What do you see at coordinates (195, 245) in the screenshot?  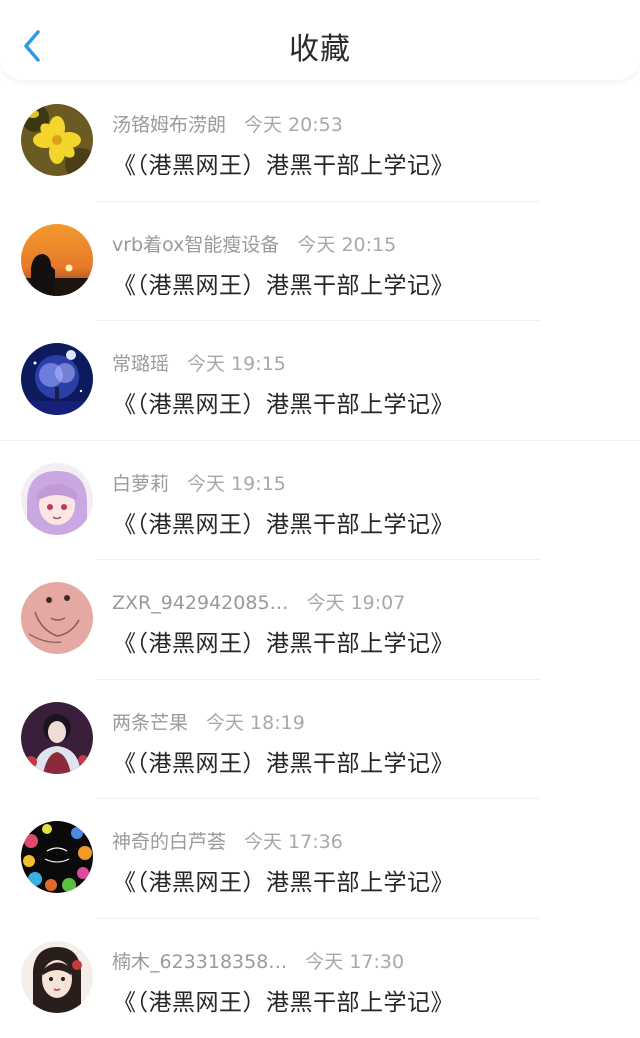 I see `sender-name: vrb着ox智能瘦设备` at bounding box center [195, 245].